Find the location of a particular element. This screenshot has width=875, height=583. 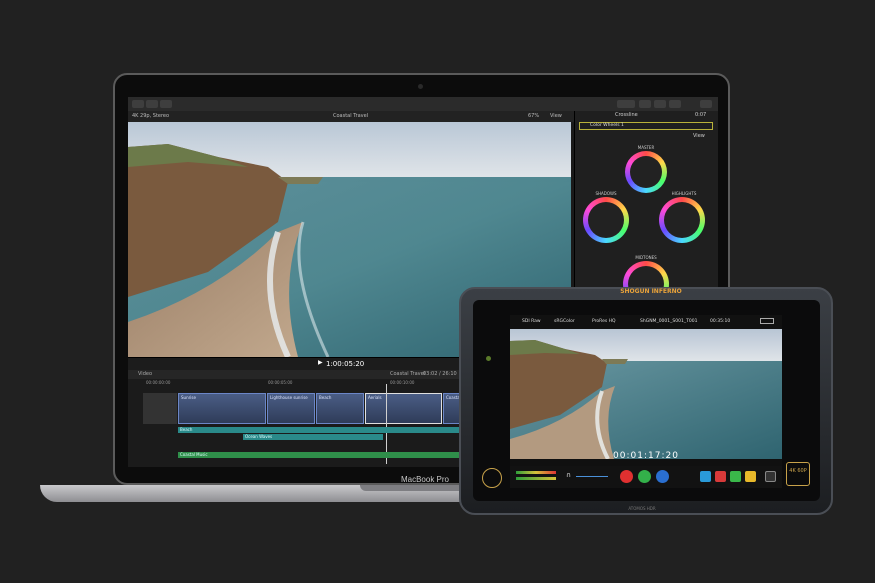

ruler-mark: 00:00:00:00 is located at coordinates (158, 382).